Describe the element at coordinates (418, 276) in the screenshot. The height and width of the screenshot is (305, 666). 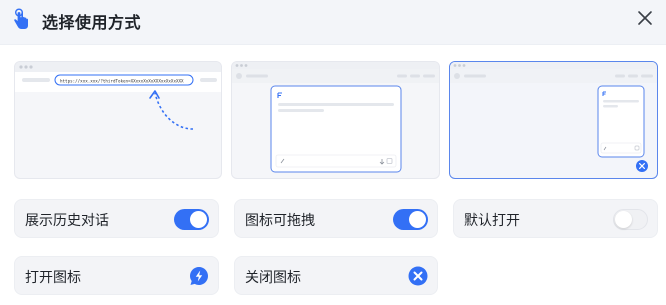
I see `close-circle-icon` at that location.